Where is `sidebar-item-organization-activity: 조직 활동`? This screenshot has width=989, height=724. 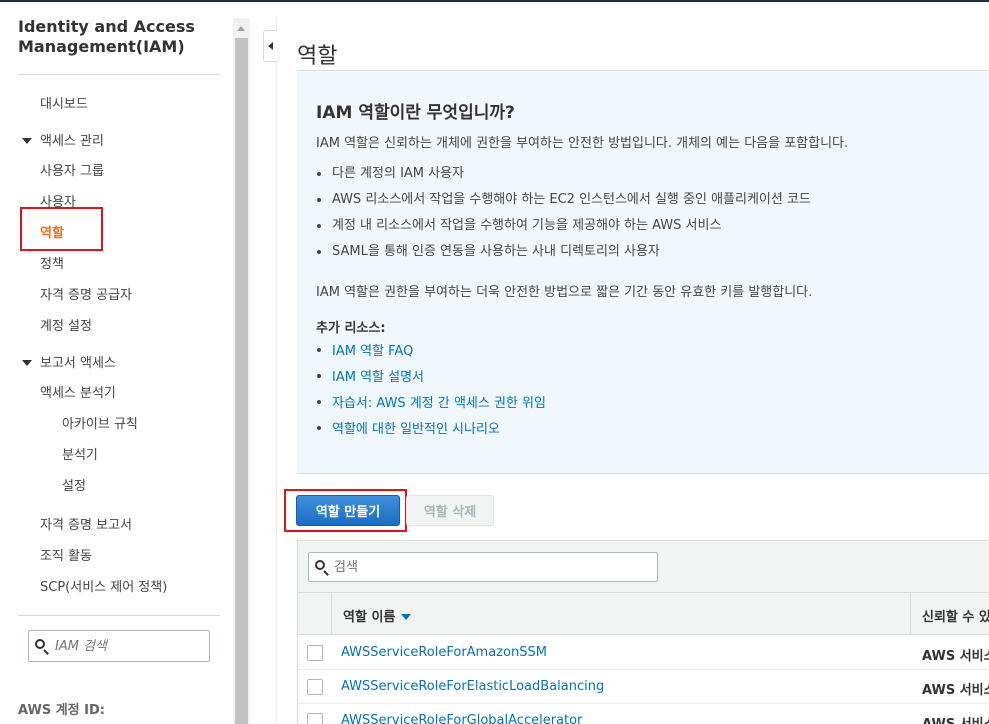
sidebar-item-organization-activity: 조직 활동 is located at coordinates (66, 557).